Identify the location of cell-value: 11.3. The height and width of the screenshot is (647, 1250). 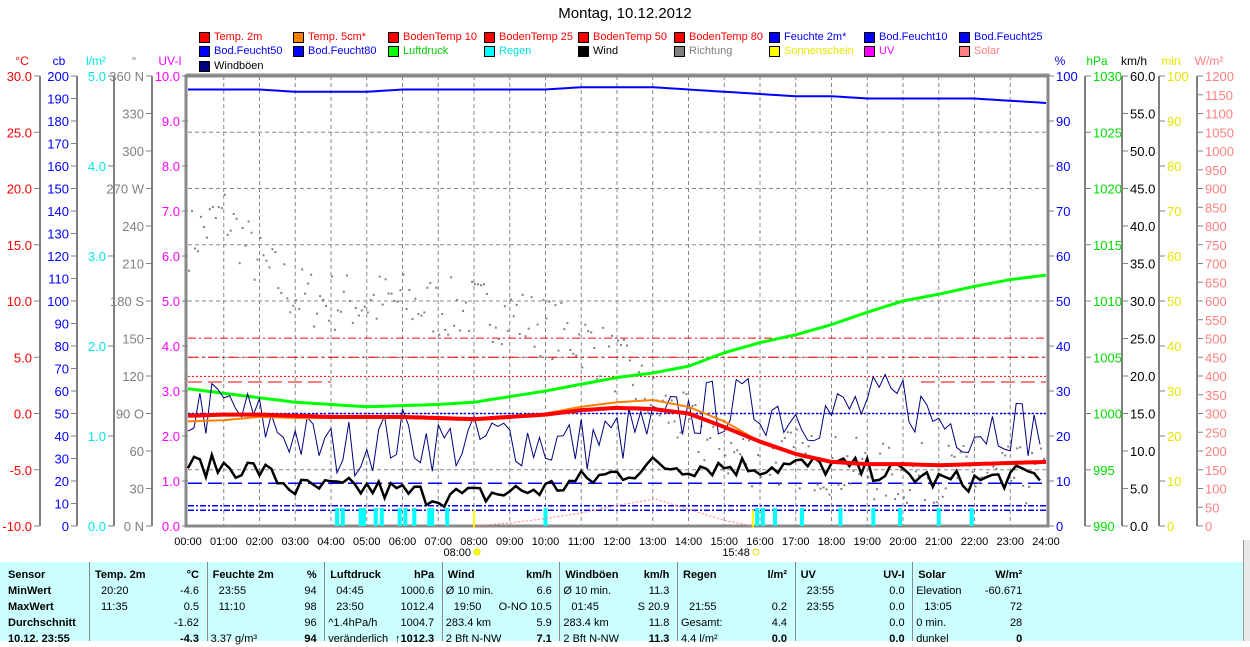
(659, 639).